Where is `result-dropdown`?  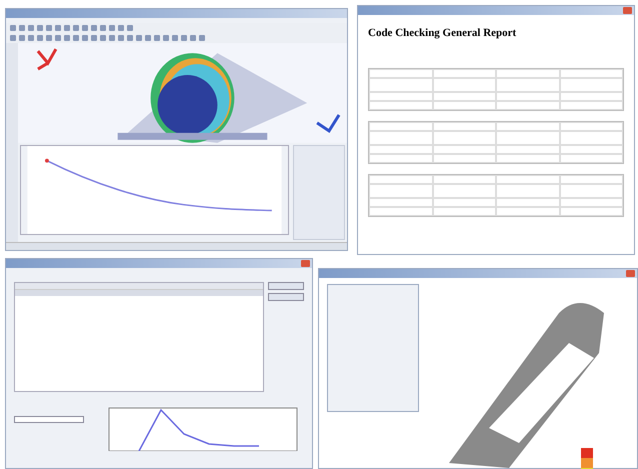
result-dropdown is located at coordinates (49, 419).